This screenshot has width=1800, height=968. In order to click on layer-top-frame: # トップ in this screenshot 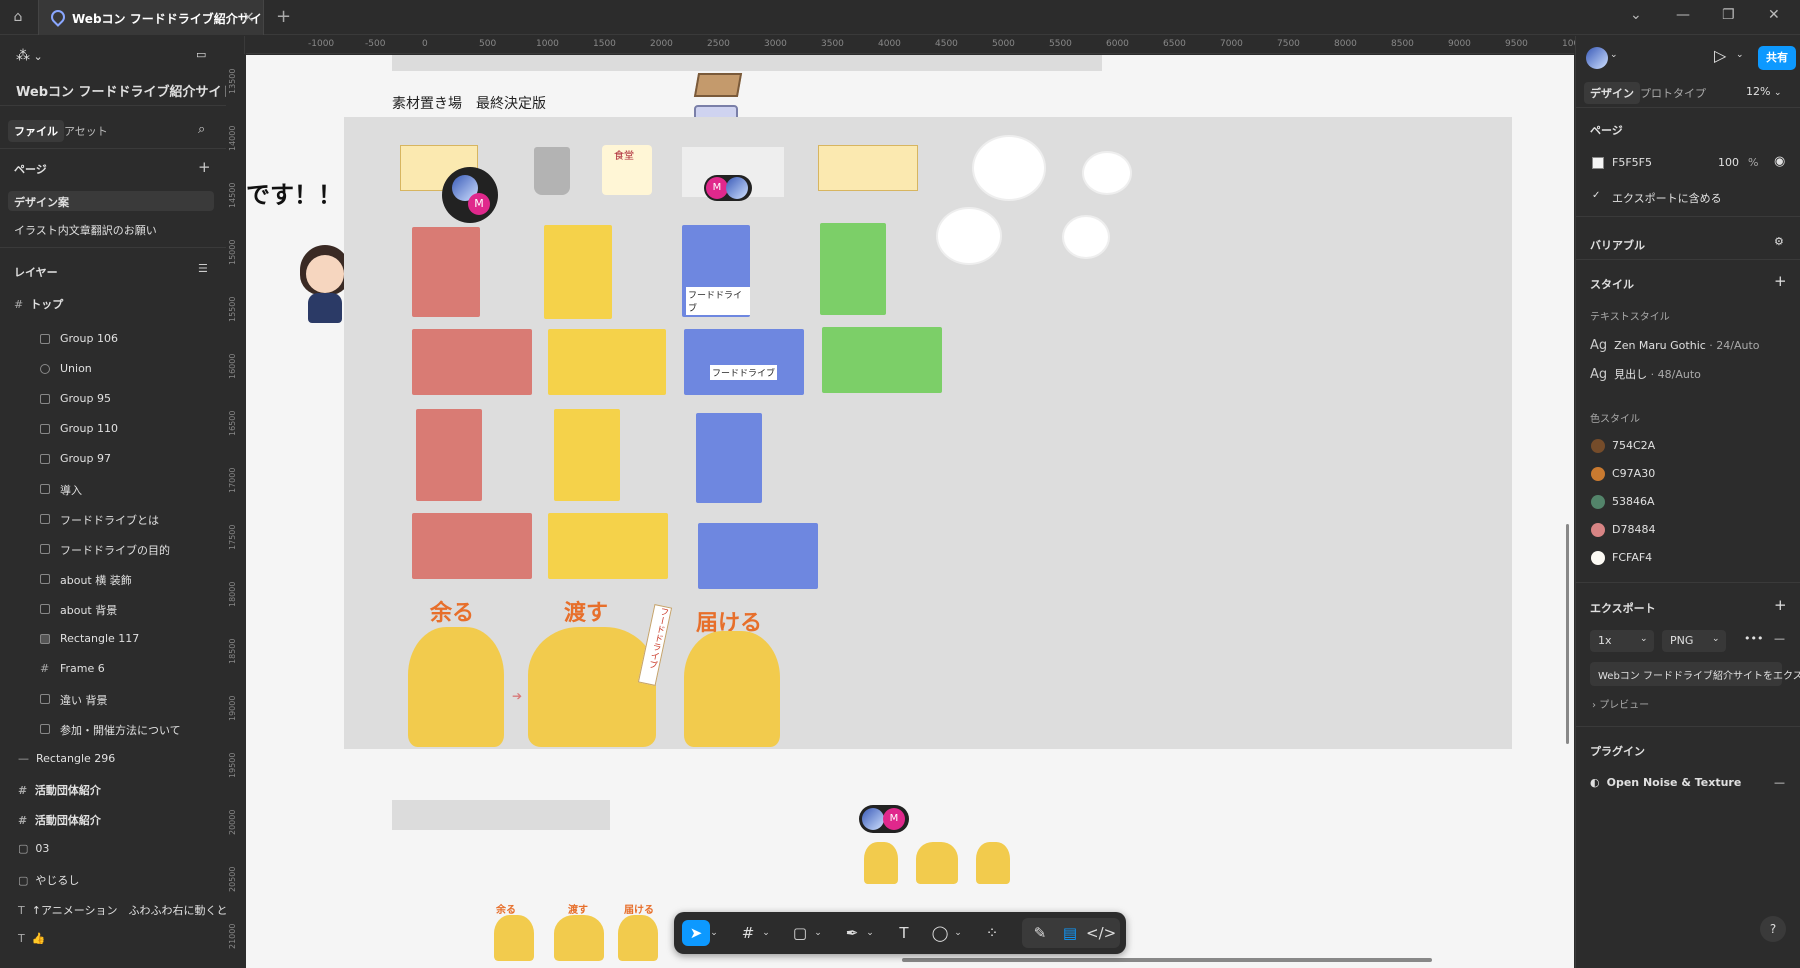, I will do `click(129, 304)`.